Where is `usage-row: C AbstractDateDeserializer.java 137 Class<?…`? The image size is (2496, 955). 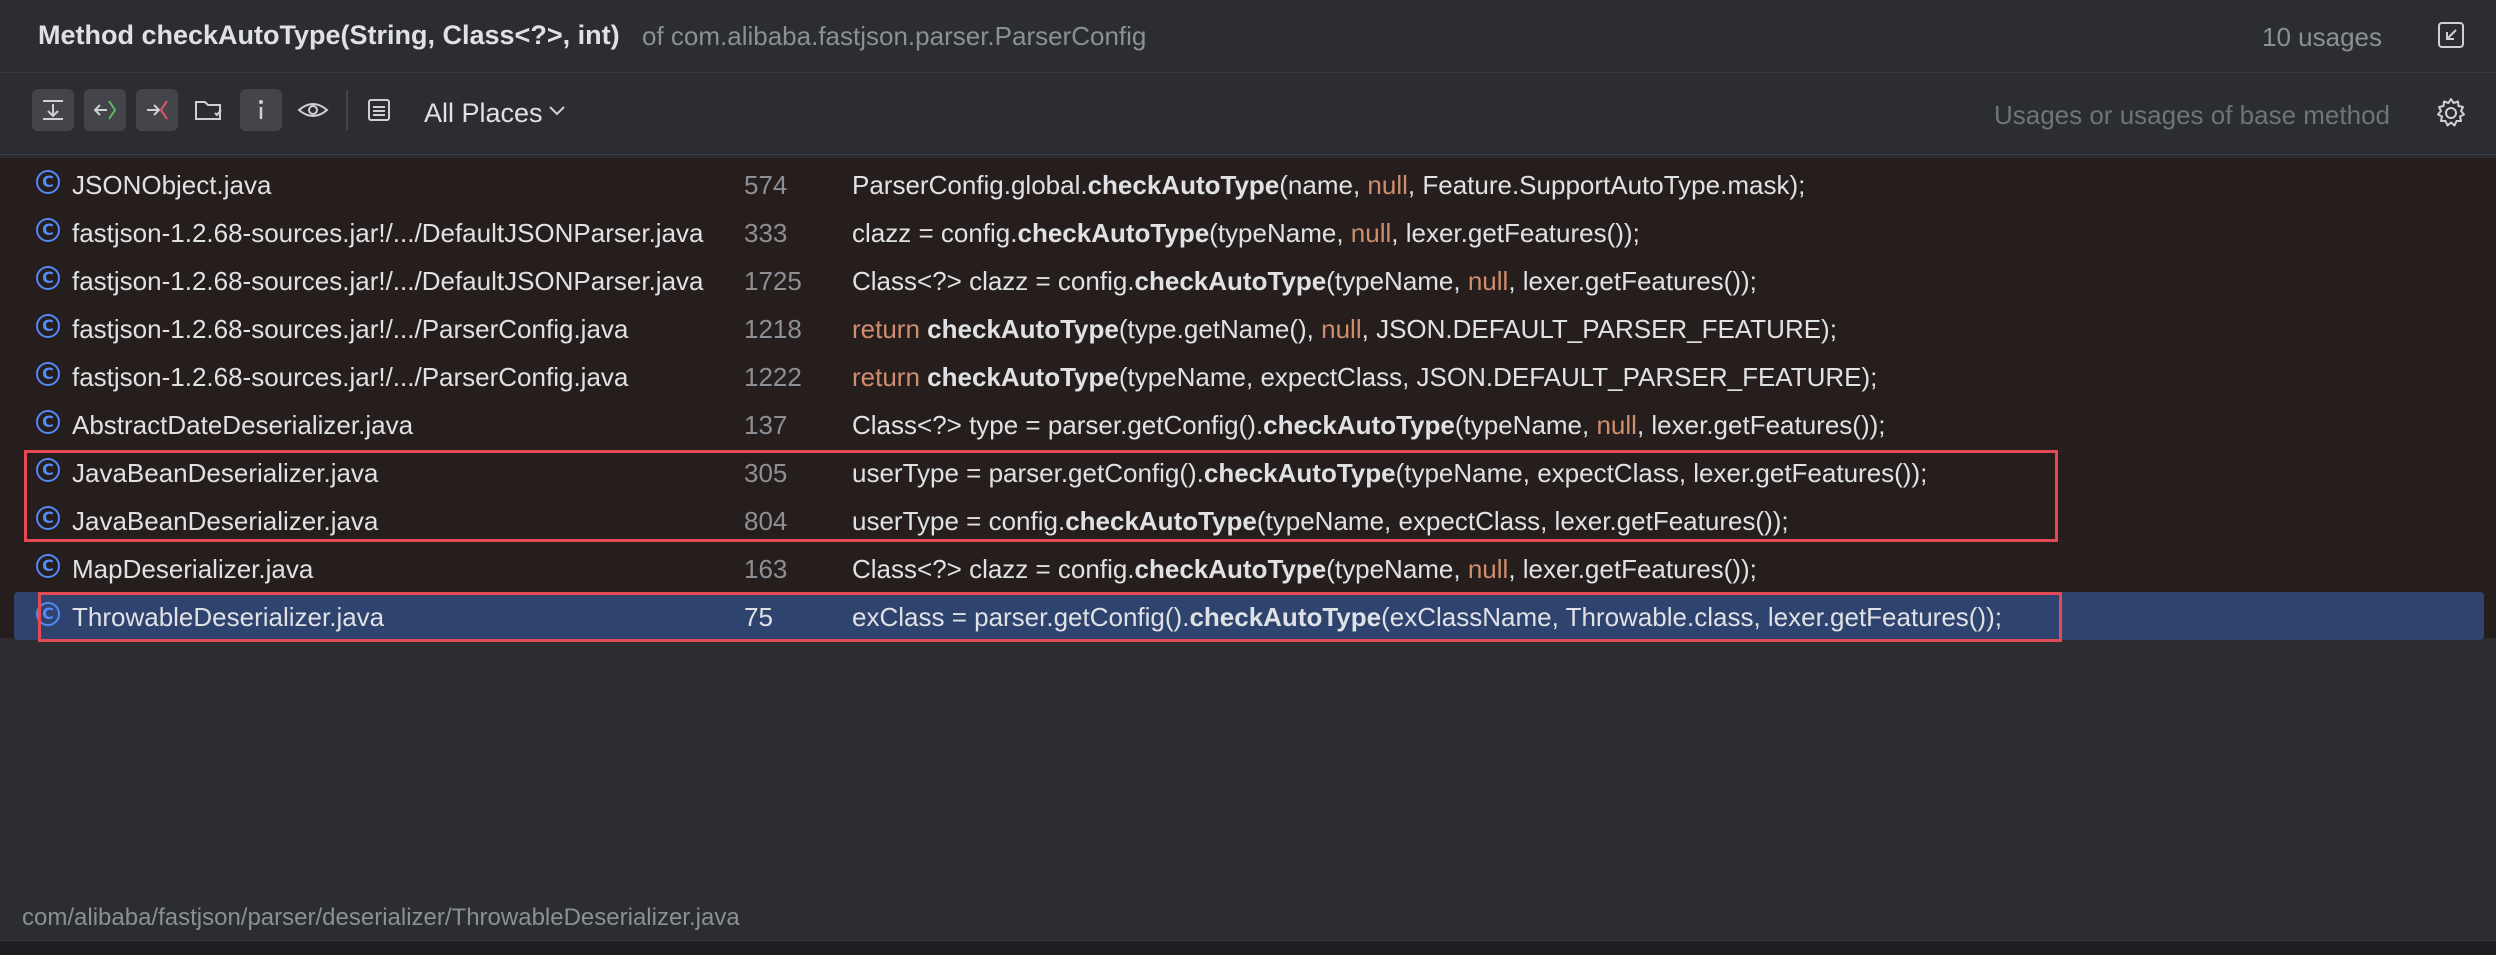
usage-row: C AbstractDateDeserializer.java 137 Class<?… is located at coordinates (1248, 424).